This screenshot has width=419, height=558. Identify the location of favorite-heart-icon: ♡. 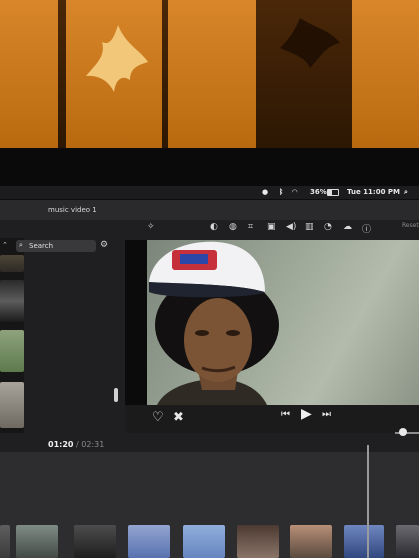
(158, 417).